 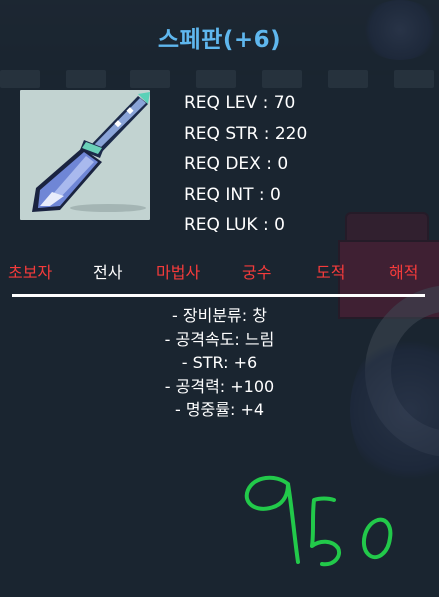 I want to click on job-warrior: 전사, so click(x=108, y=272).